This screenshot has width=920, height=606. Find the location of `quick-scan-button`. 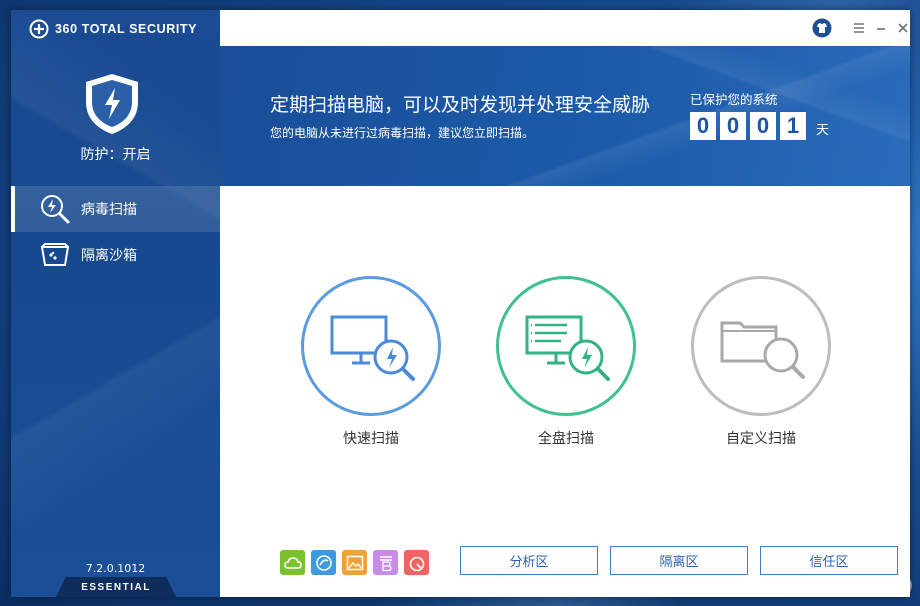

quick-scan-button is located at coordinates (371, 346).